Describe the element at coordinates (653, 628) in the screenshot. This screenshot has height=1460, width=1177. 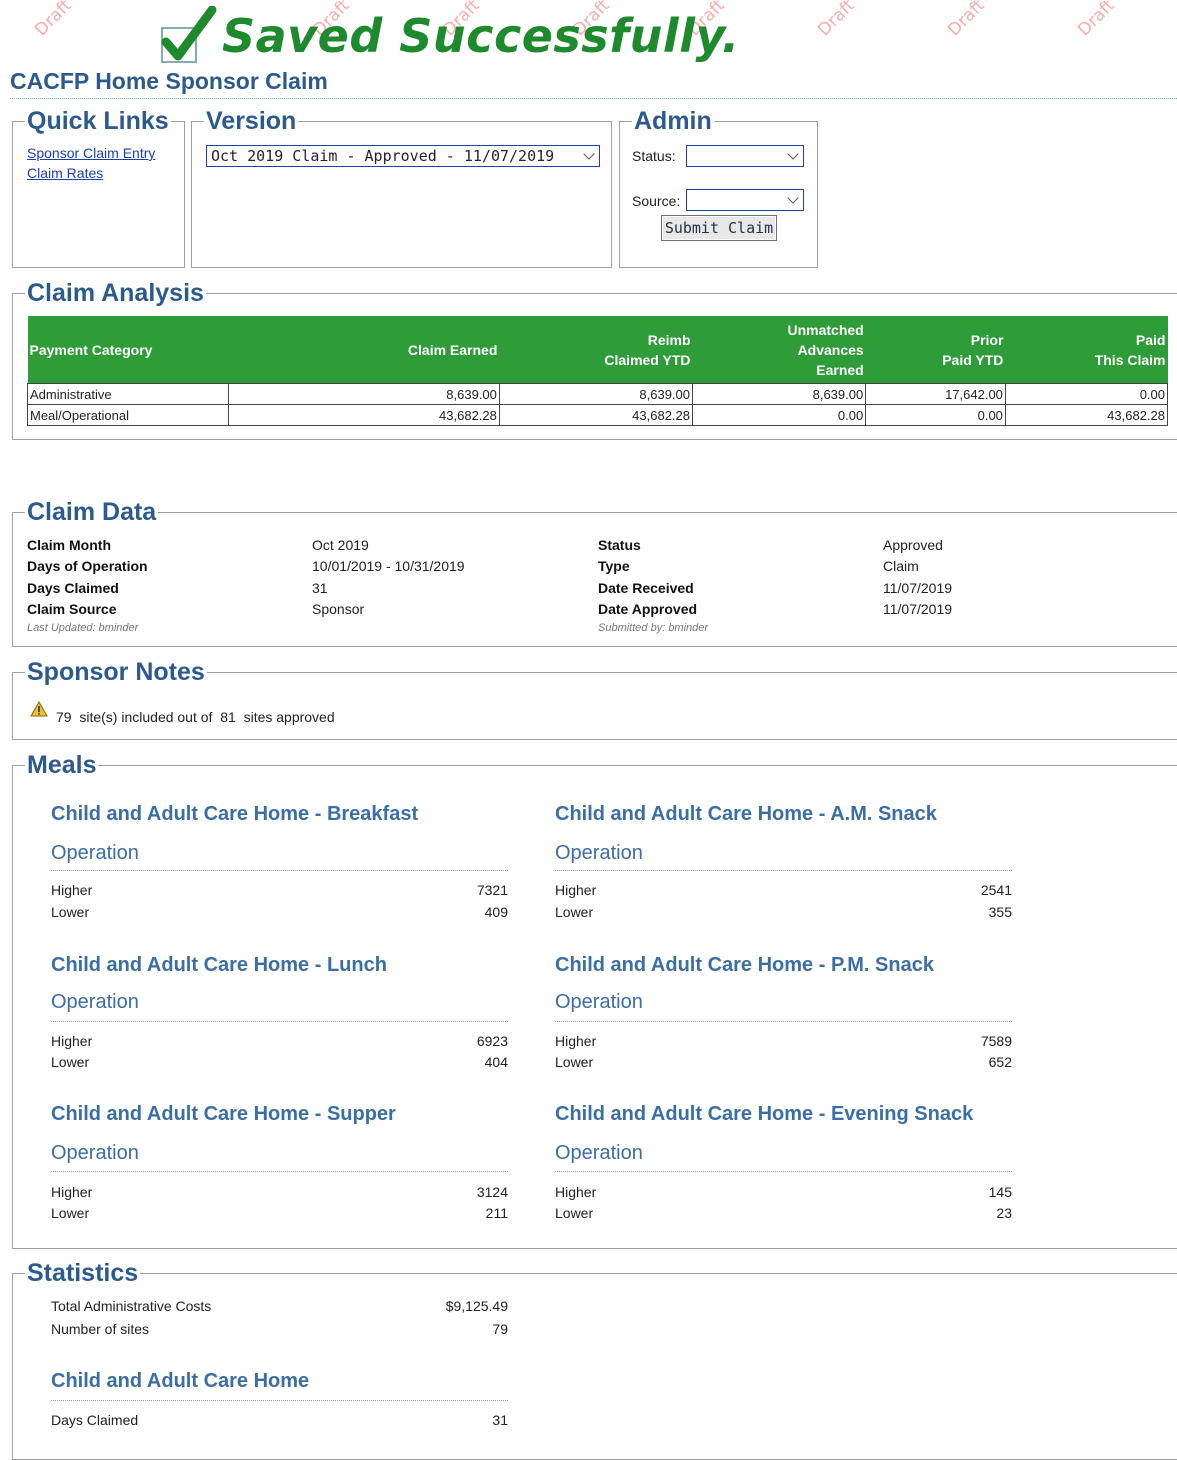
I see `submitted-by-meta: Submitted by: bminder` at that location.